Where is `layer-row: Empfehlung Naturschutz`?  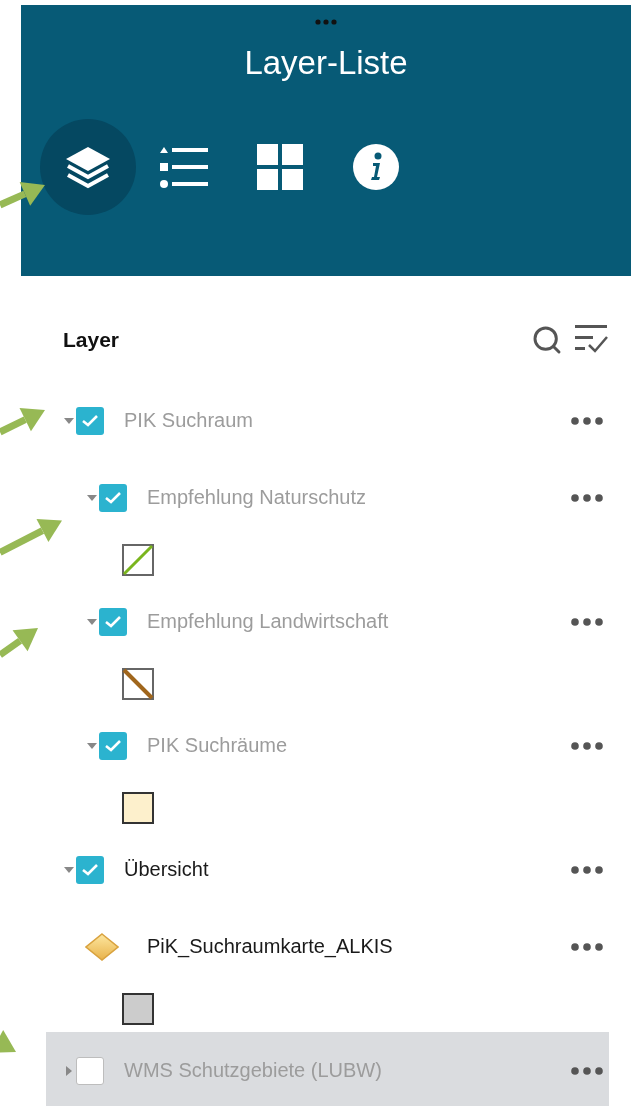
layer-row: Empfehlung Naturschutz is located at coordinates (327, 497).